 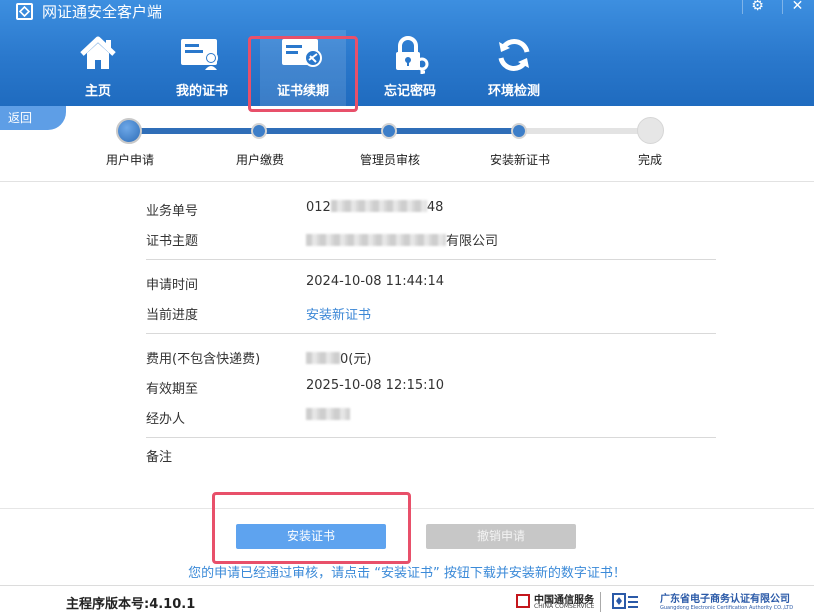 I want to click on order-no-value: 012 48, so click(x=375, y=207).